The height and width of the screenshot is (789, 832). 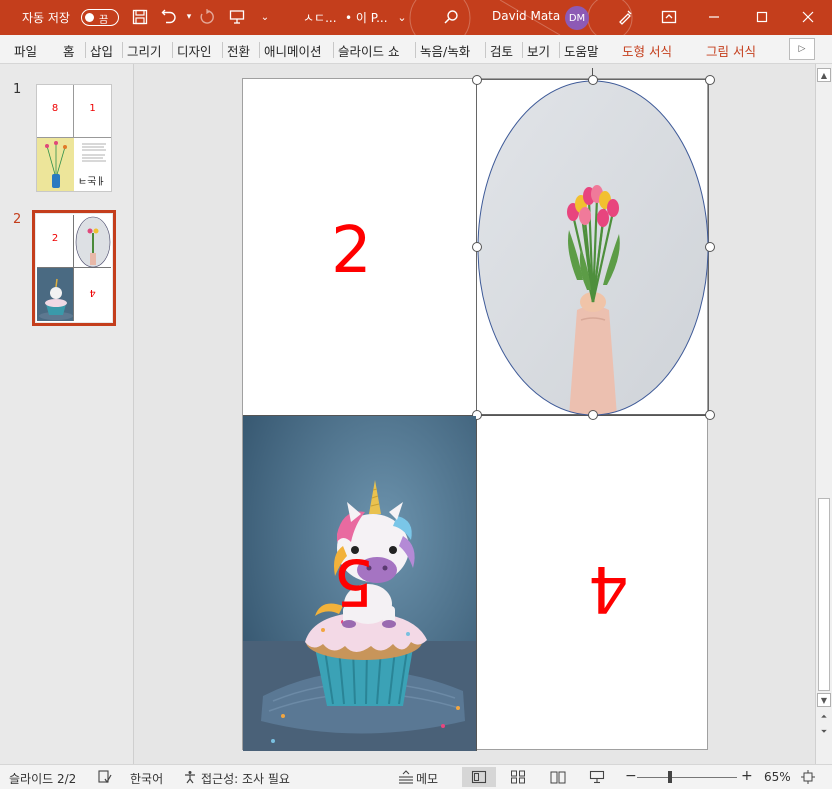 I want to click on spelling-check-icon, so click(x=105, y=778).